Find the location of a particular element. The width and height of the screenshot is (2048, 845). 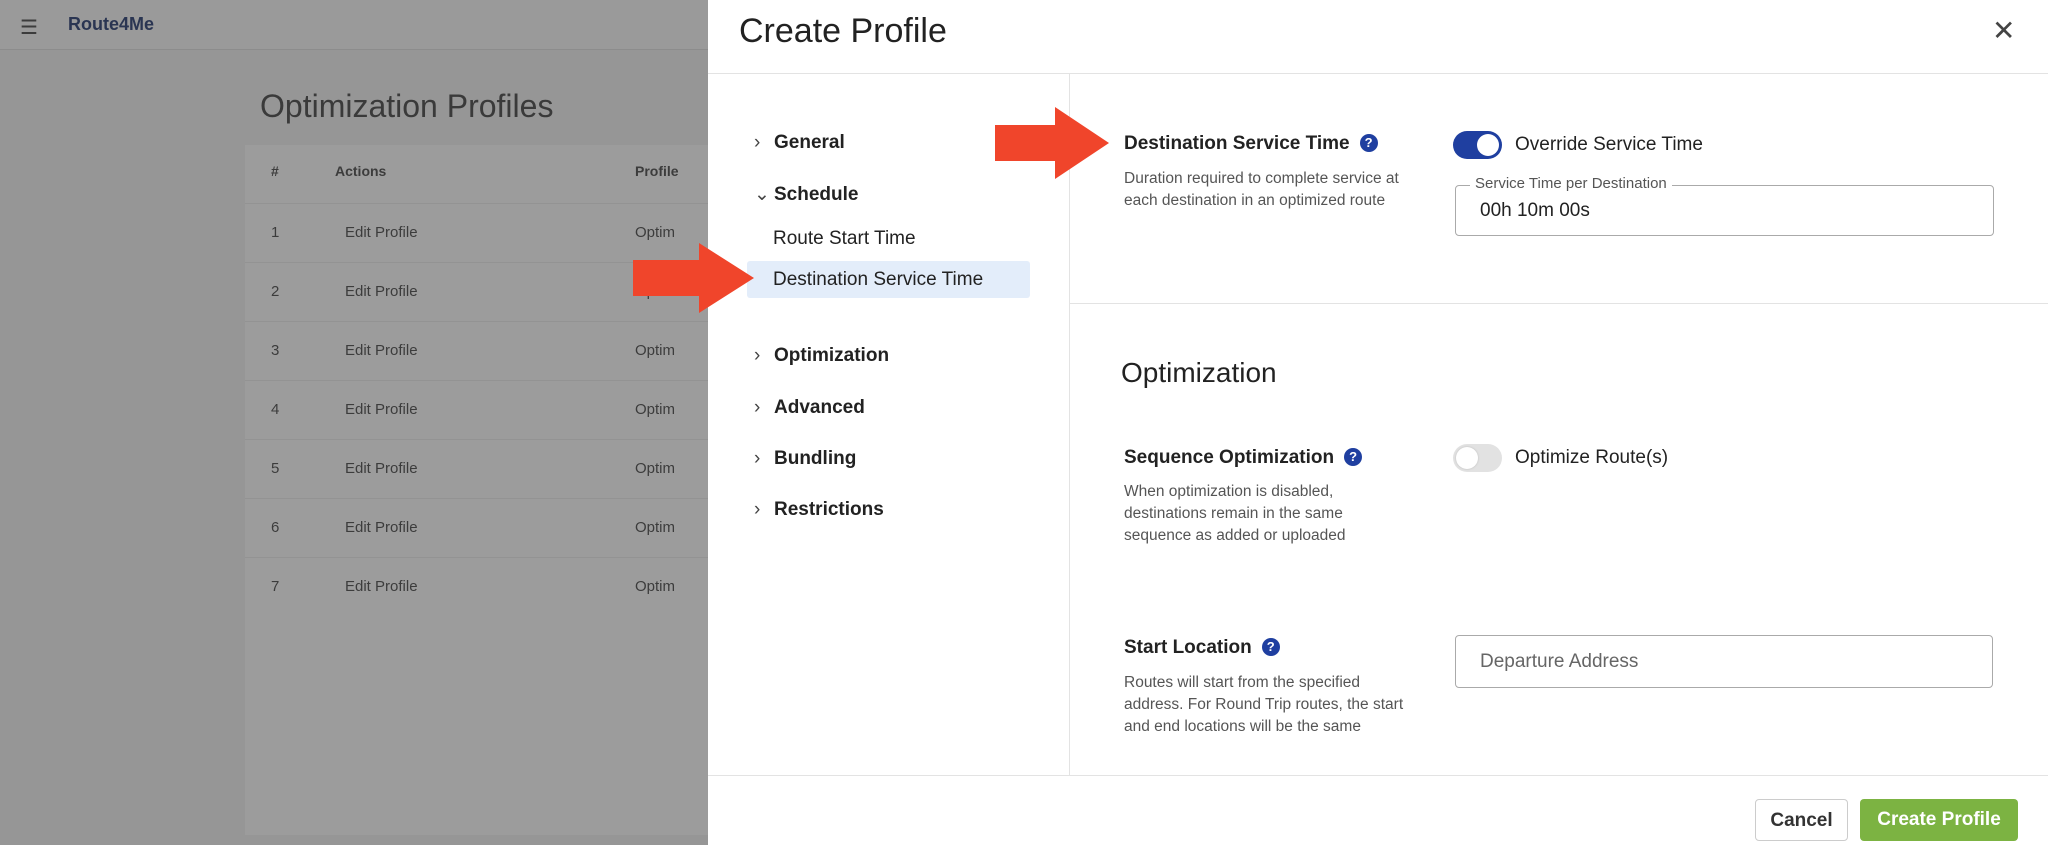

override-service-time-toggle is located at coordinates (1477, 145).